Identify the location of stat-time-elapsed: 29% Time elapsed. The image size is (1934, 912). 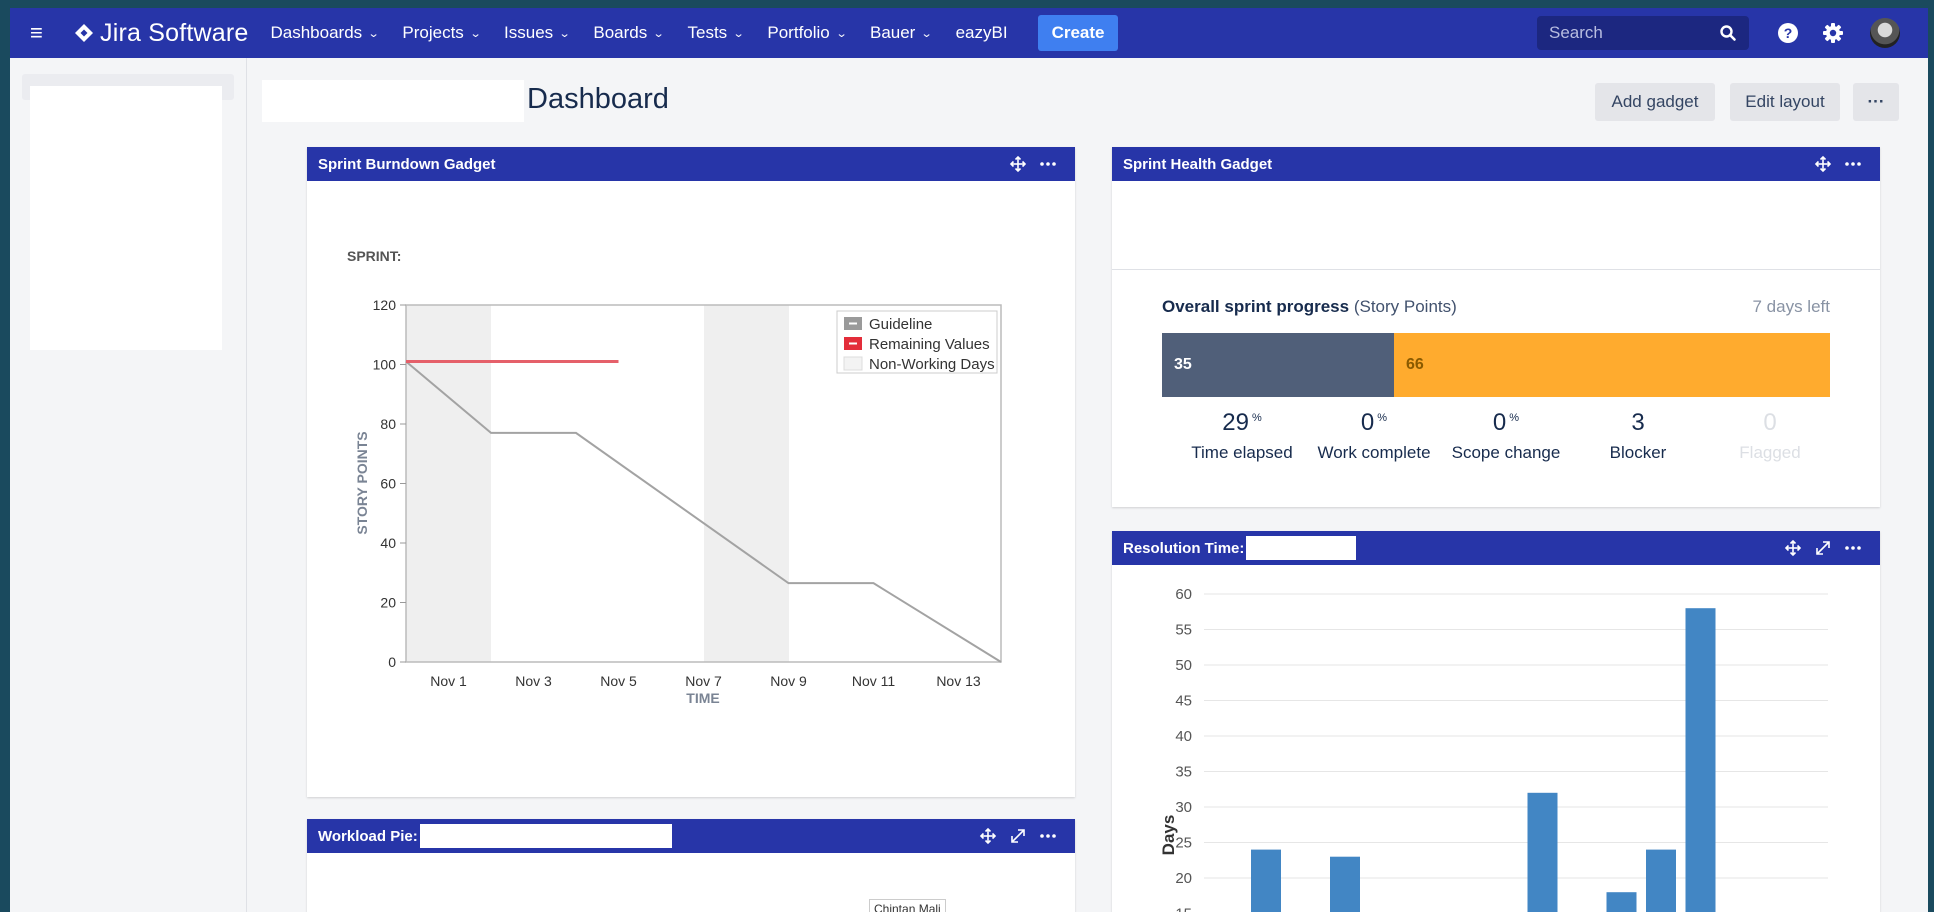
(1242, 436).